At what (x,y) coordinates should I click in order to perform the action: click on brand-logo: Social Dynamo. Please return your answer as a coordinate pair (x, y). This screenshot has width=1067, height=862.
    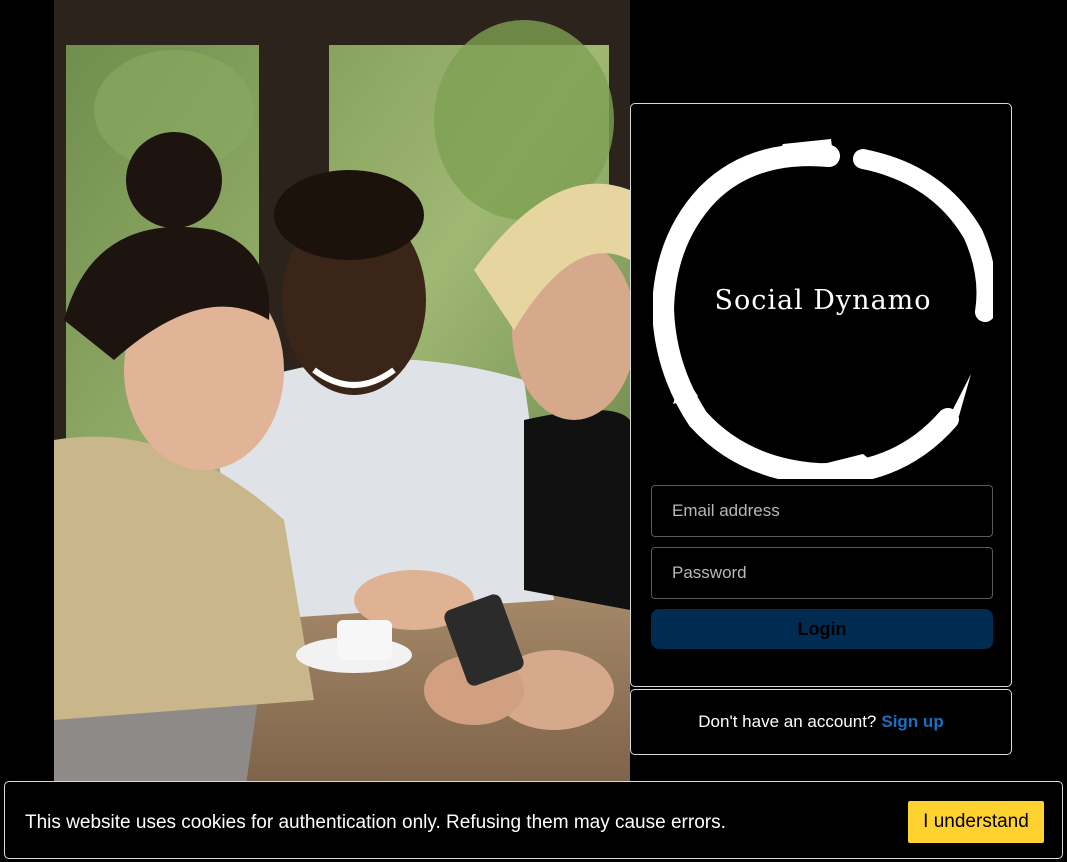
    Looking at the image, I should click on (824, 310).